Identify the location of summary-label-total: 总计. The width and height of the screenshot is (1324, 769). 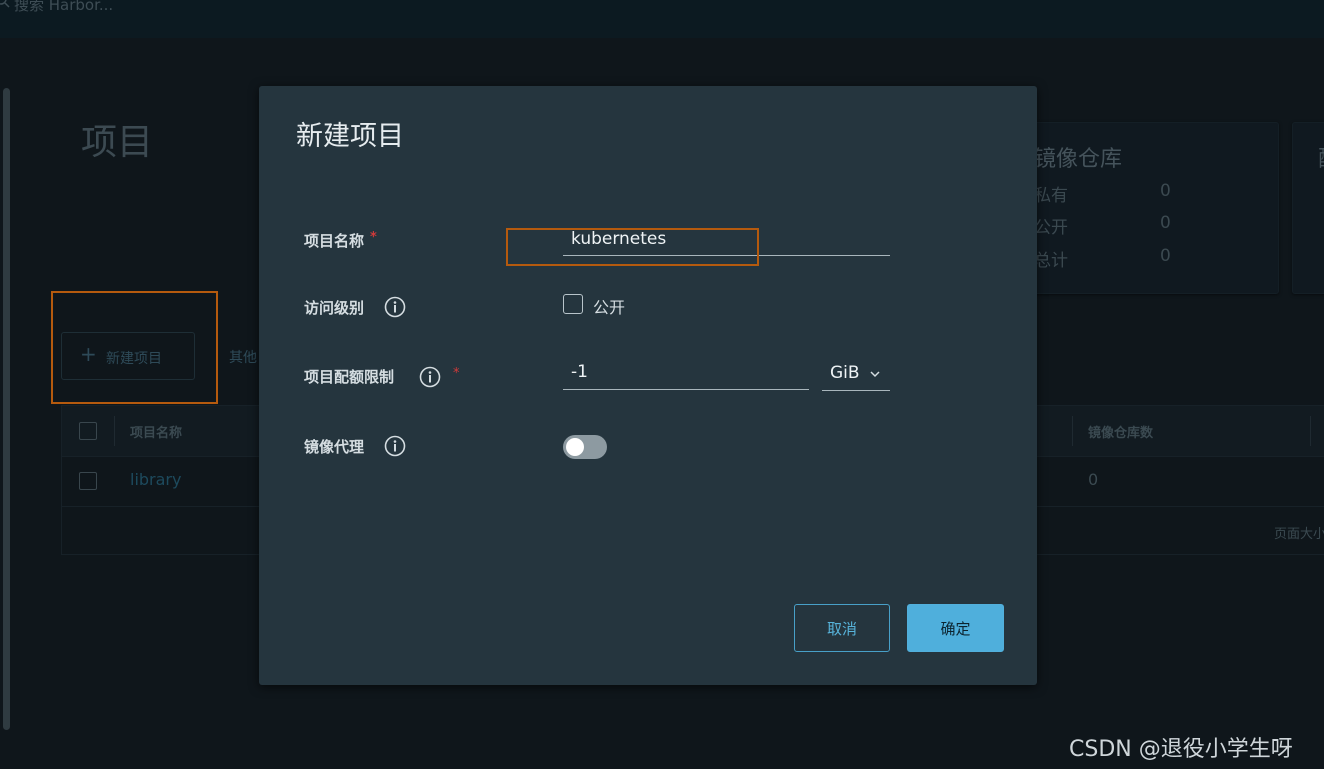
(1051, 261).